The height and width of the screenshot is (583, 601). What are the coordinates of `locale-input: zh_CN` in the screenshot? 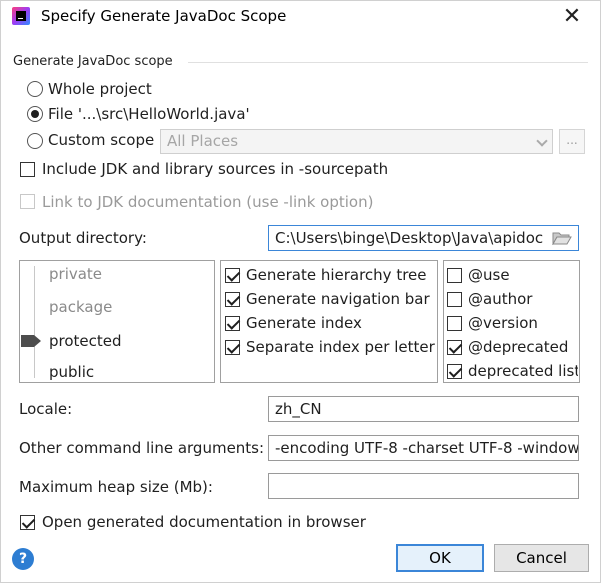 It's located at (423, 409).